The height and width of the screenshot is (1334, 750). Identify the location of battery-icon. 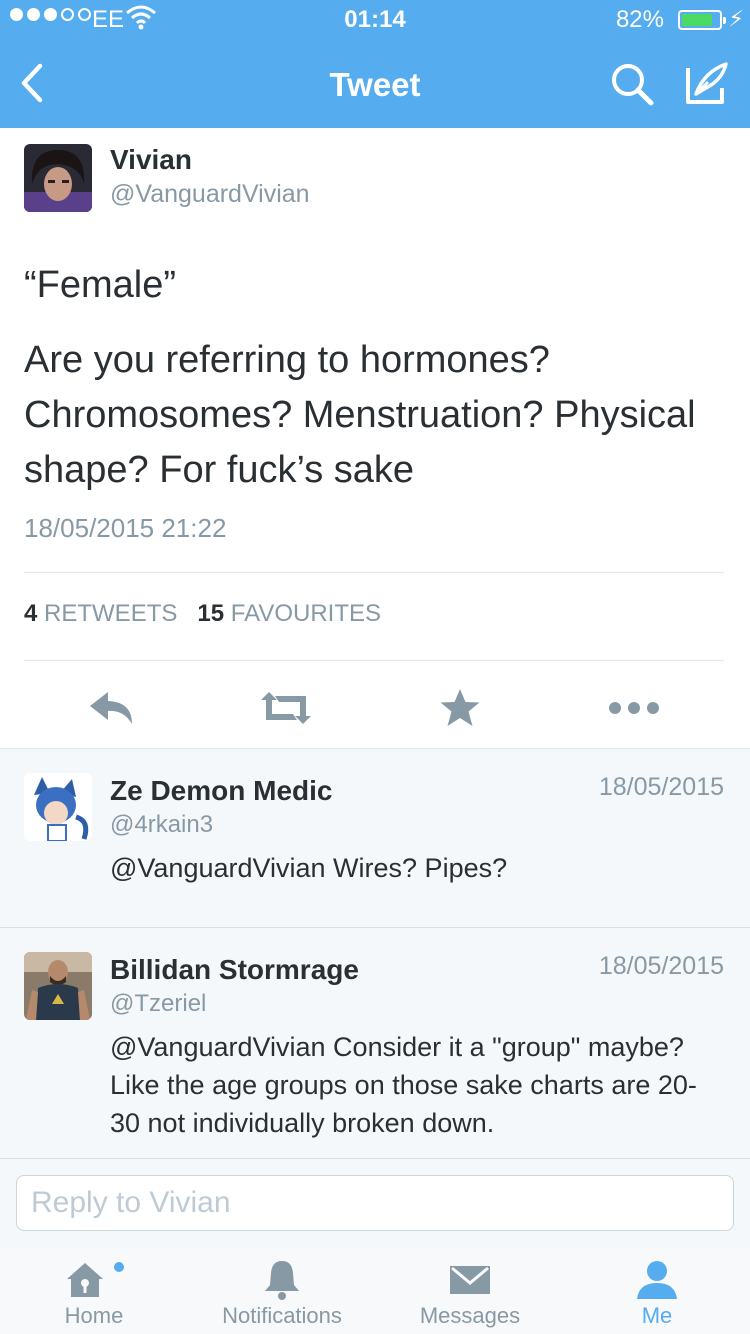
(702, 20).